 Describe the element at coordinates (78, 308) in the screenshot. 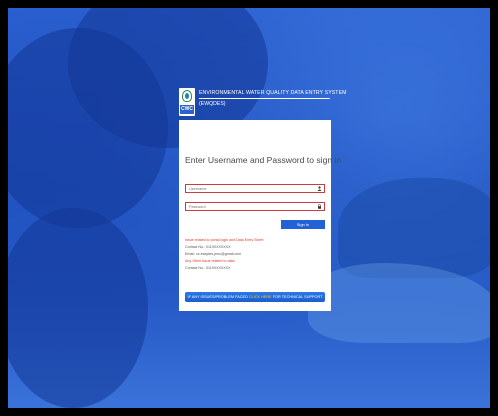

I see `background-tree` at that location.